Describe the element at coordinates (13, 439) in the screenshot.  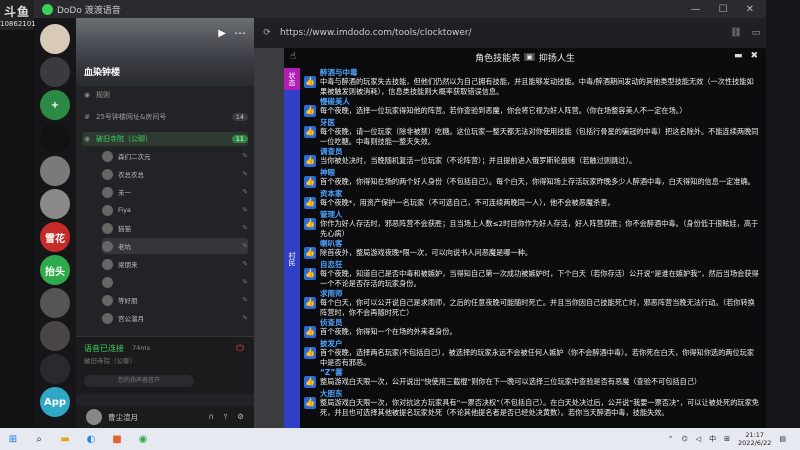
I see `windows-start-icon: ⊞` at that location.